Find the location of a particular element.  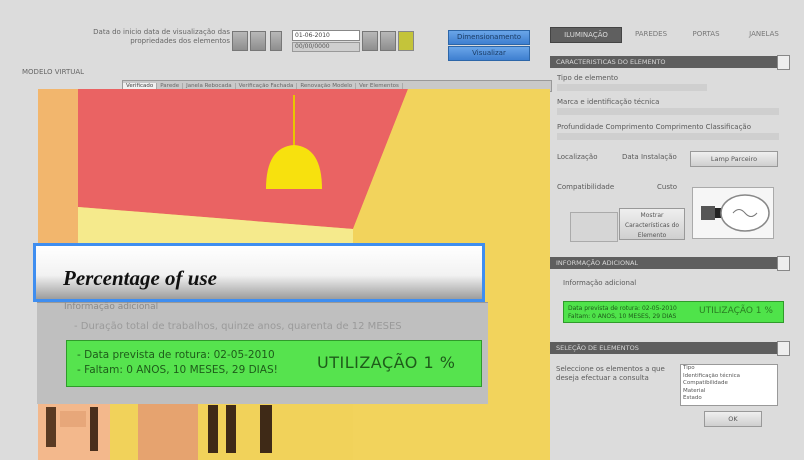

tipo-field is located at coordinates (632, 87).